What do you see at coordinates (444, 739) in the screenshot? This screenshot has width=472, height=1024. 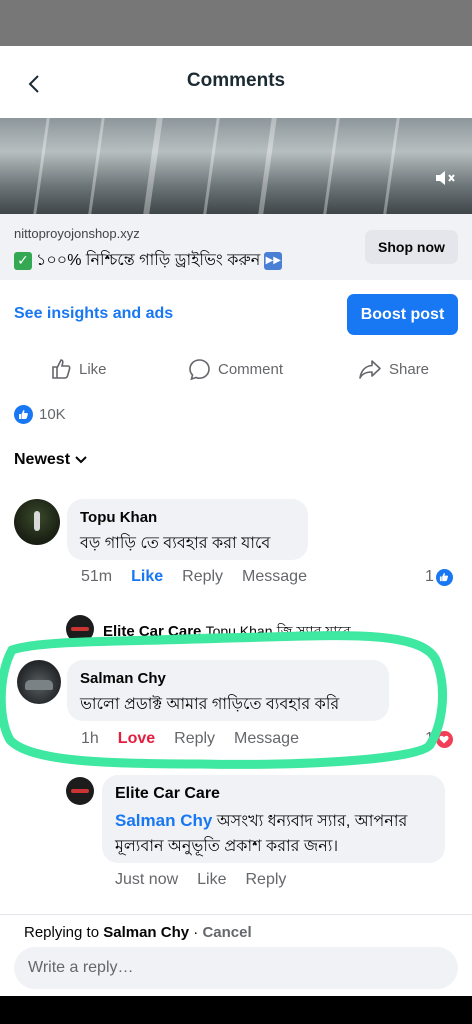 I see `heart-icon` at bounding box center [444, 739].